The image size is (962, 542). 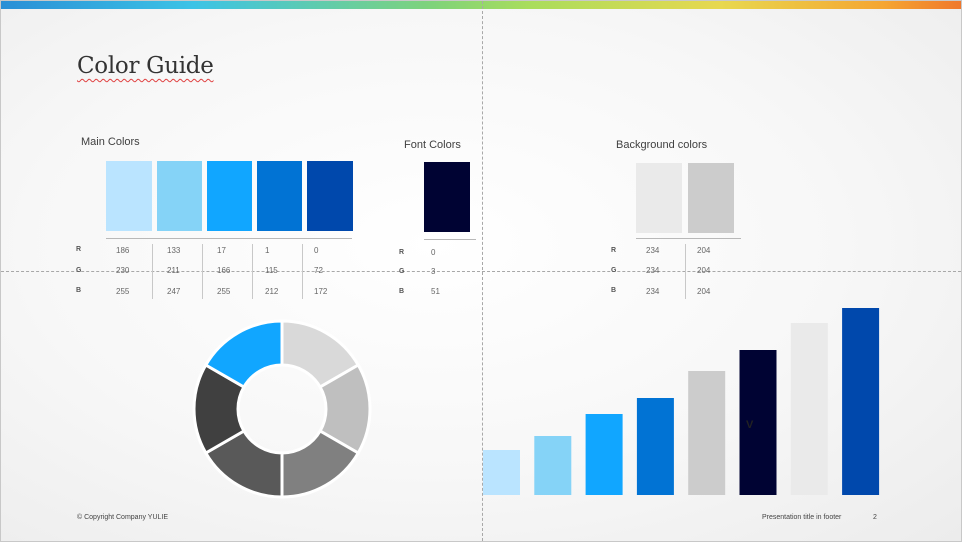 What do you see at coordinates (801, 517) in the screenshot?
I see `footer-title: Presentation title in footer` at bounding box center [801, 517].